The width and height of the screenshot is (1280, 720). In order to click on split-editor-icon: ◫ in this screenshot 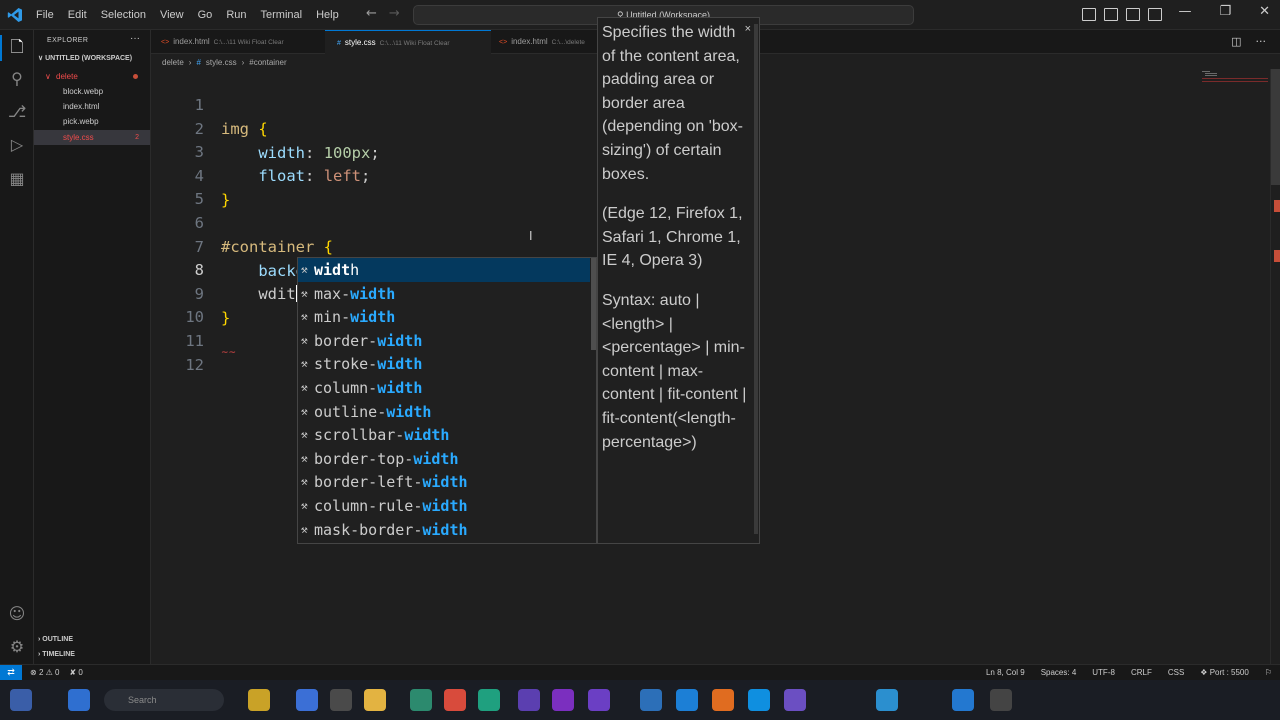, I will do `click(1236, 41)`.